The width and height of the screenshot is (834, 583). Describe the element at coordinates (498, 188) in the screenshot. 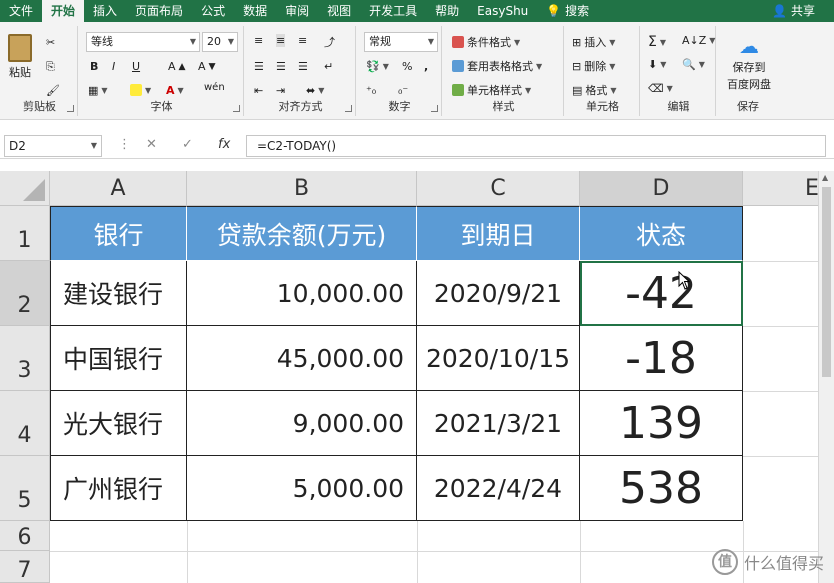

I see `column-header-c: C` at that location.